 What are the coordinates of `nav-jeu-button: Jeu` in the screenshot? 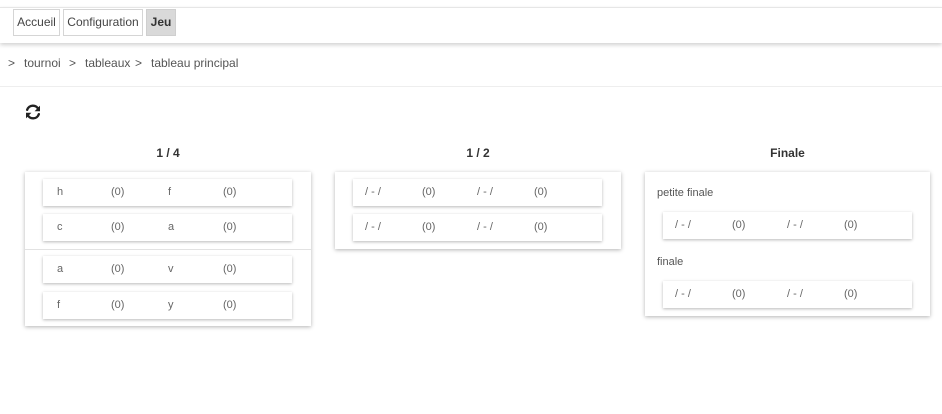 It's located at (161, 22).